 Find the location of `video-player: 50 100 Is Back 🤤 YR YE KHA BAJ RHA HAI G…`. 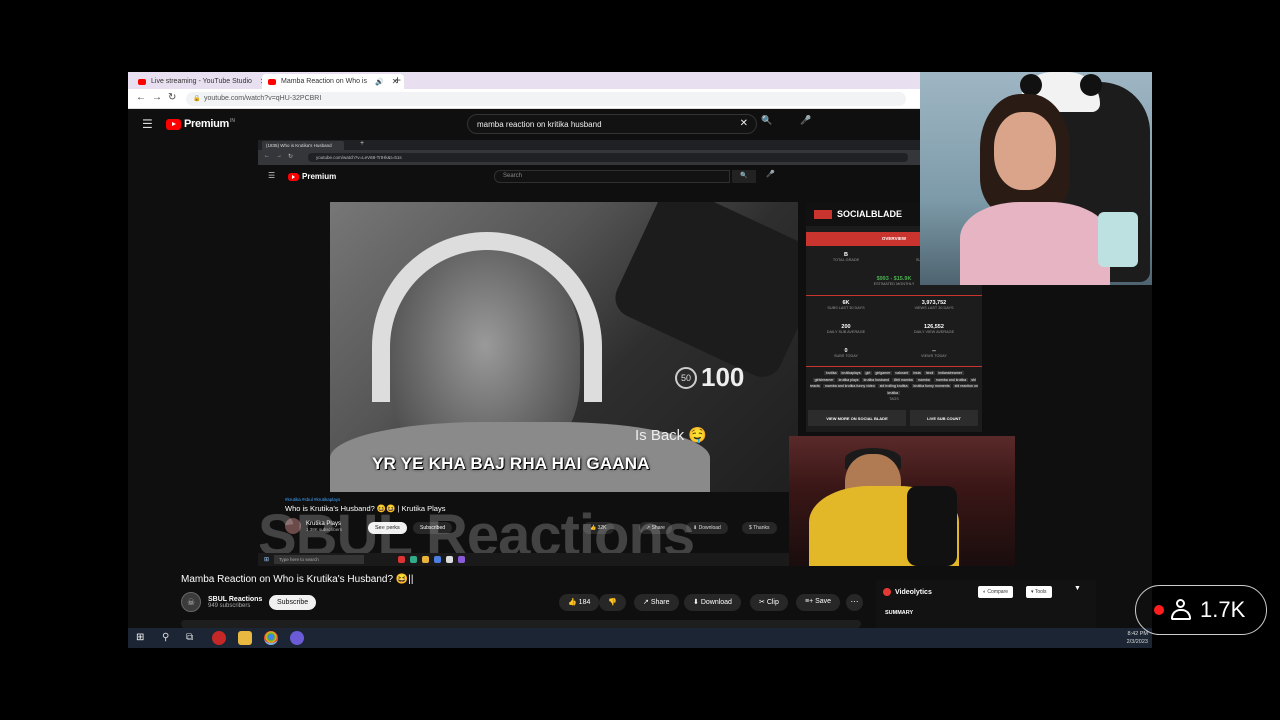

video-player: 50 100 Is Back 🤤 YR YE KHA BAJ RHA HAI G… is located at coordinates (564, 347).